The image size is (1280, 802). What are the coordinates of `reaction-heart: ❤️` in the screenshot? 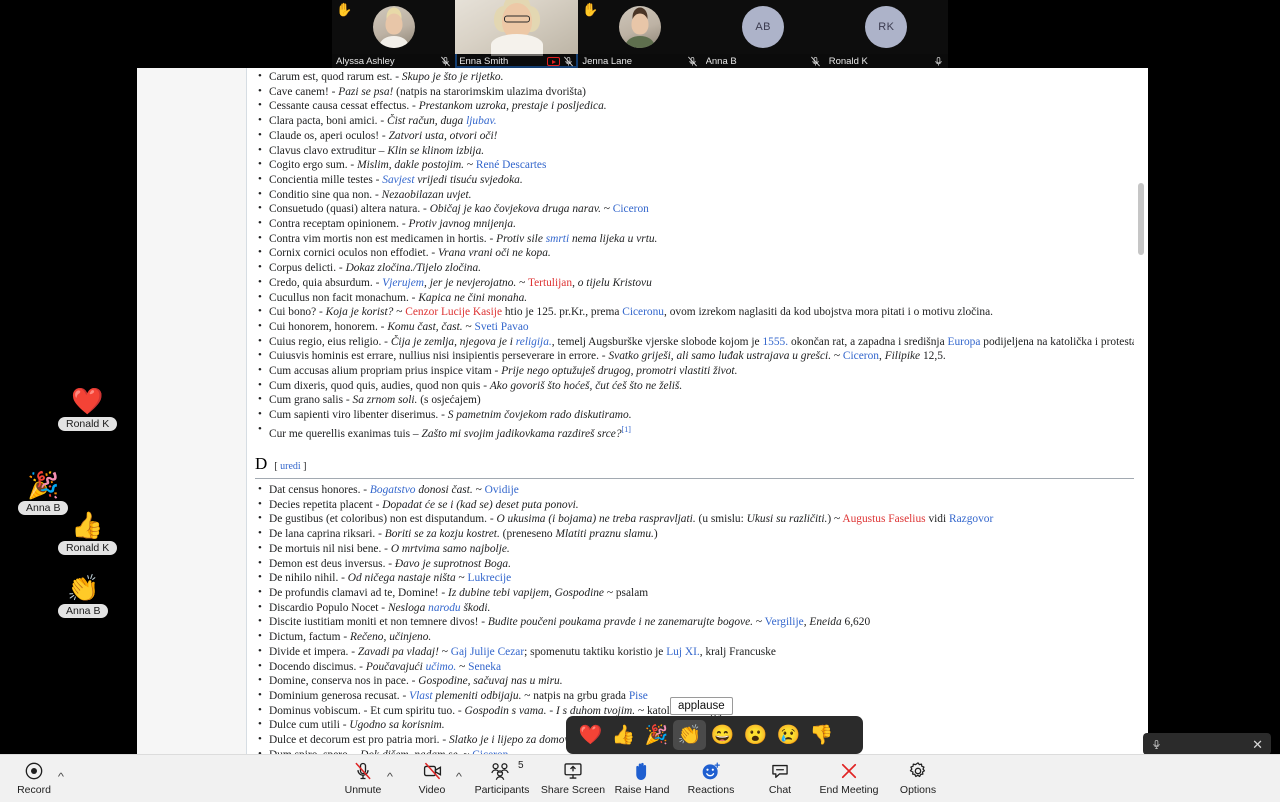 It's located at (590, 735).